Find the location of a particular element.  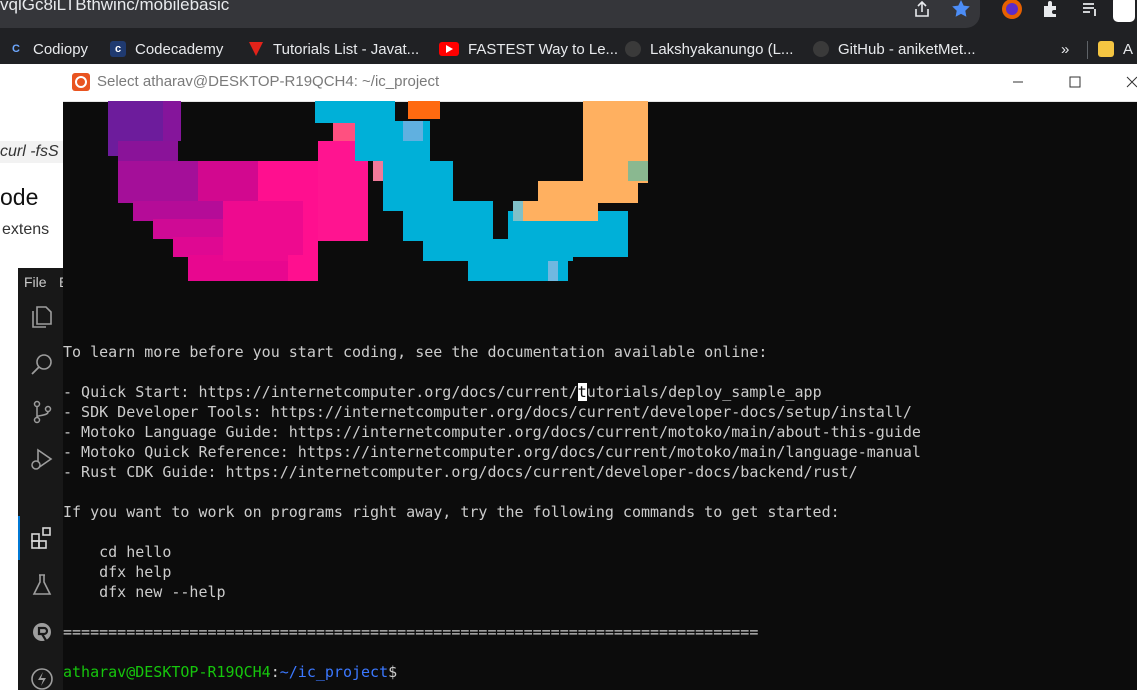

close-button is located at coordinates (1123, 82).